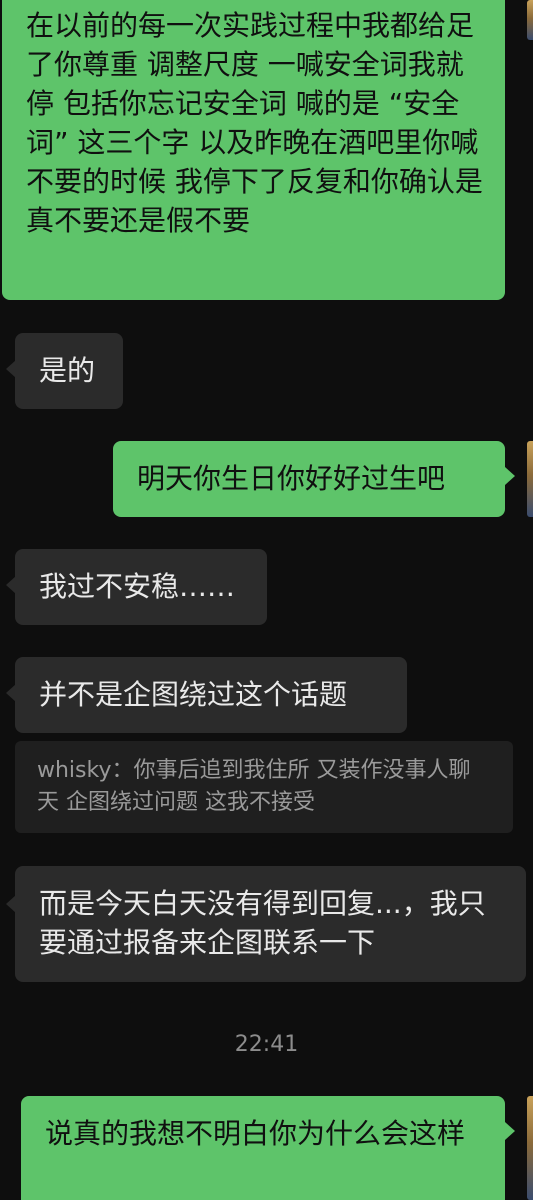  I want to click on message-bubble-outgoing: 说真的我想不明白你为什么会这样, so click(263, 1148).